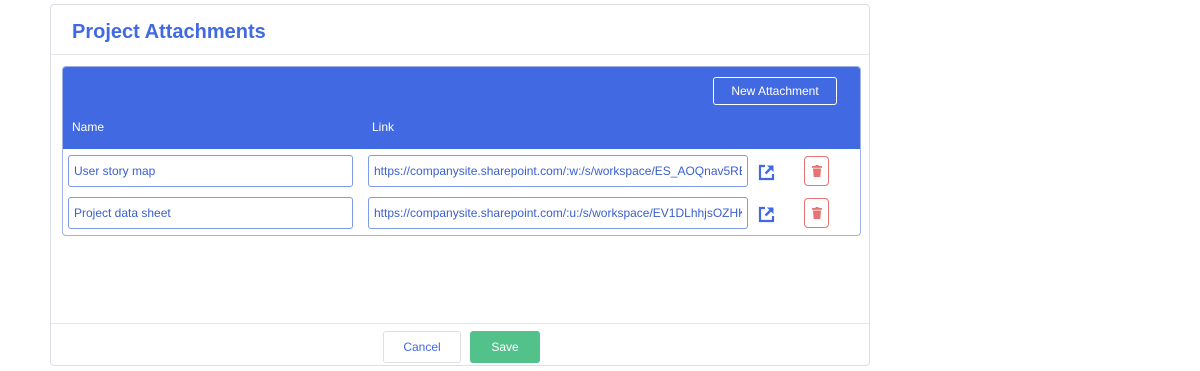 This screenshot has height=371, width=1200. What do you see at coordinates (505, 347) in the screenshot?
I see `save-button: Save` at bounding box center [505, 347].